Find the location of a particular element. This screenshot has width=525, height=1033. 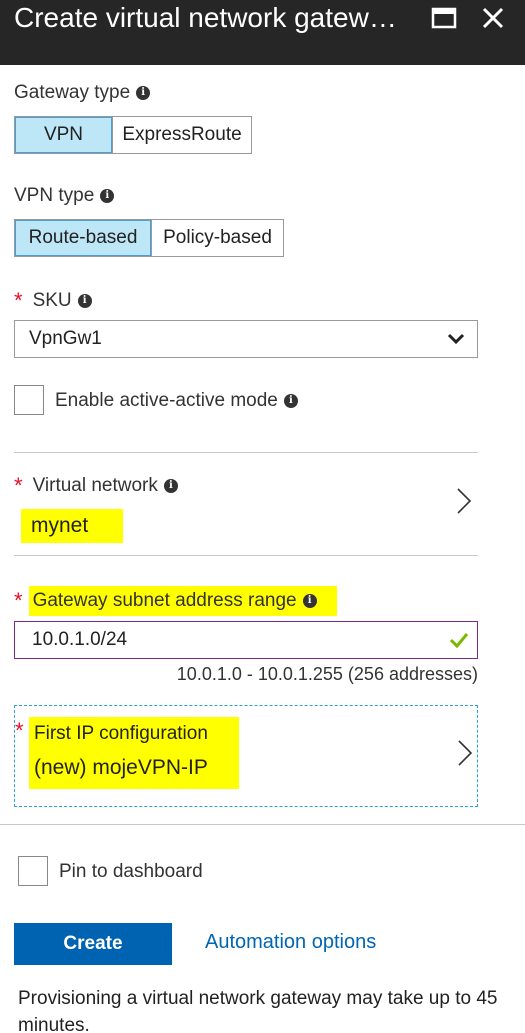

maximize-button is located at coordinates (444, 18).